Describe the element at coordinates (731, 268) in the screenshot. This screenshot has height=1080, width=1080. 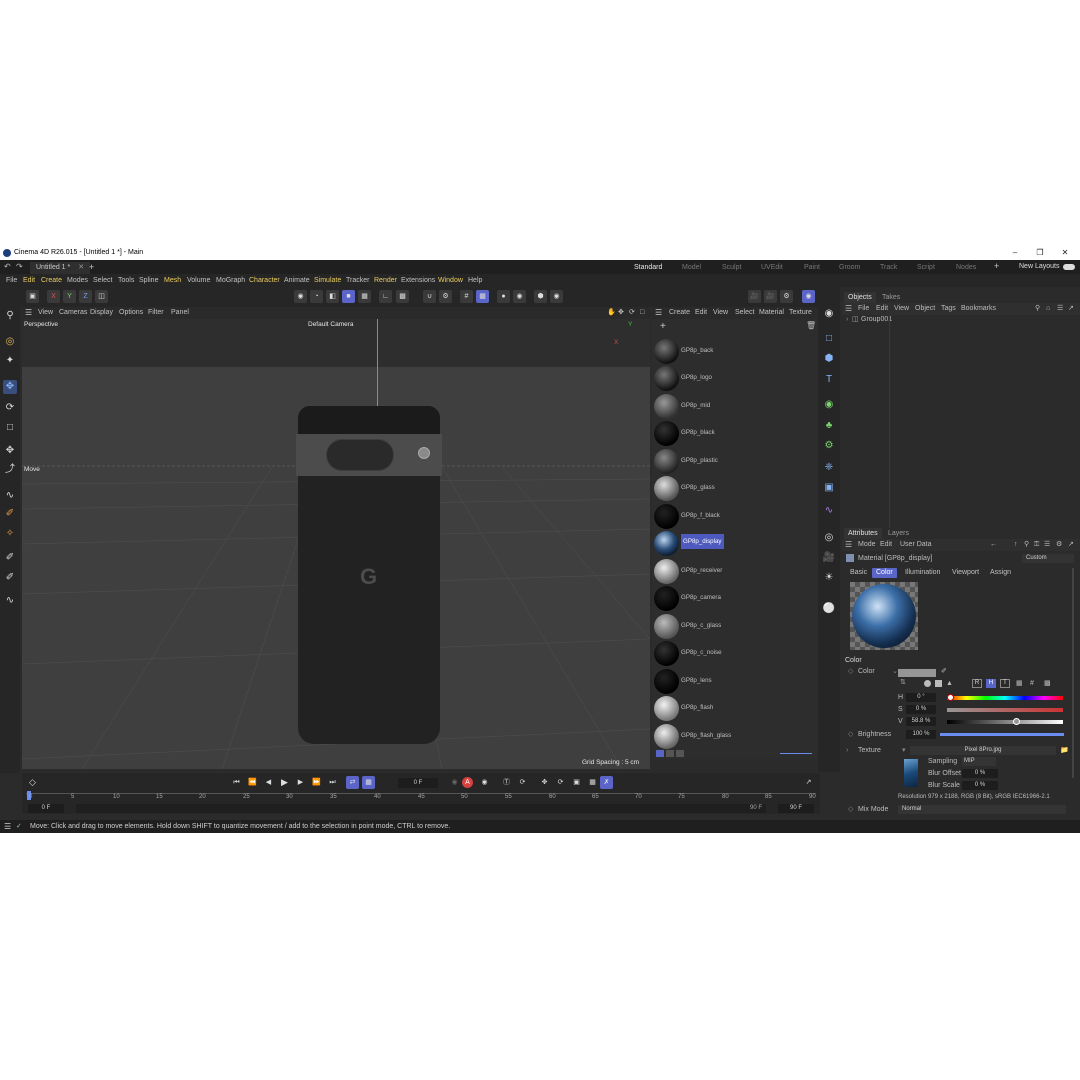
I see `layout-tab-sculpt: Sculpt` at that location.